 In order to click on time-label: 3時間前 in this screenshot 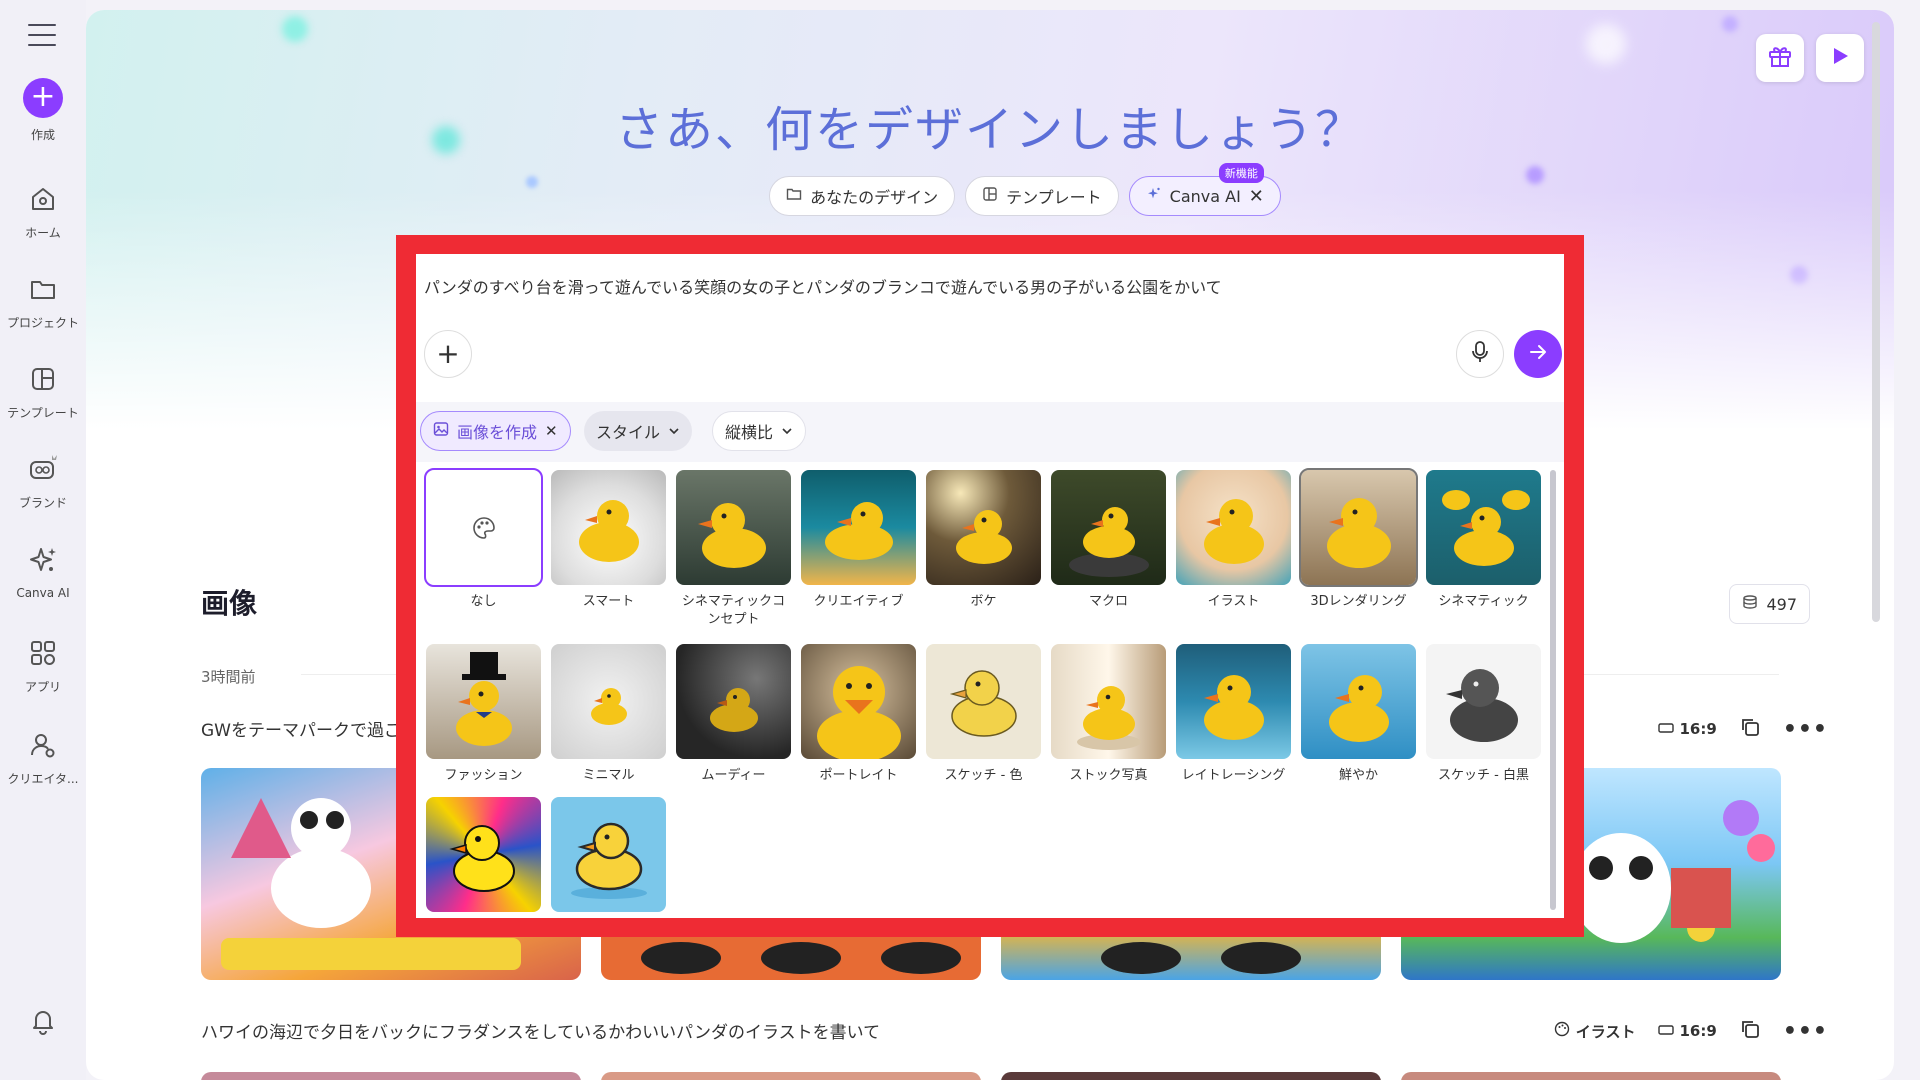, I will do `click(228, 677)`.